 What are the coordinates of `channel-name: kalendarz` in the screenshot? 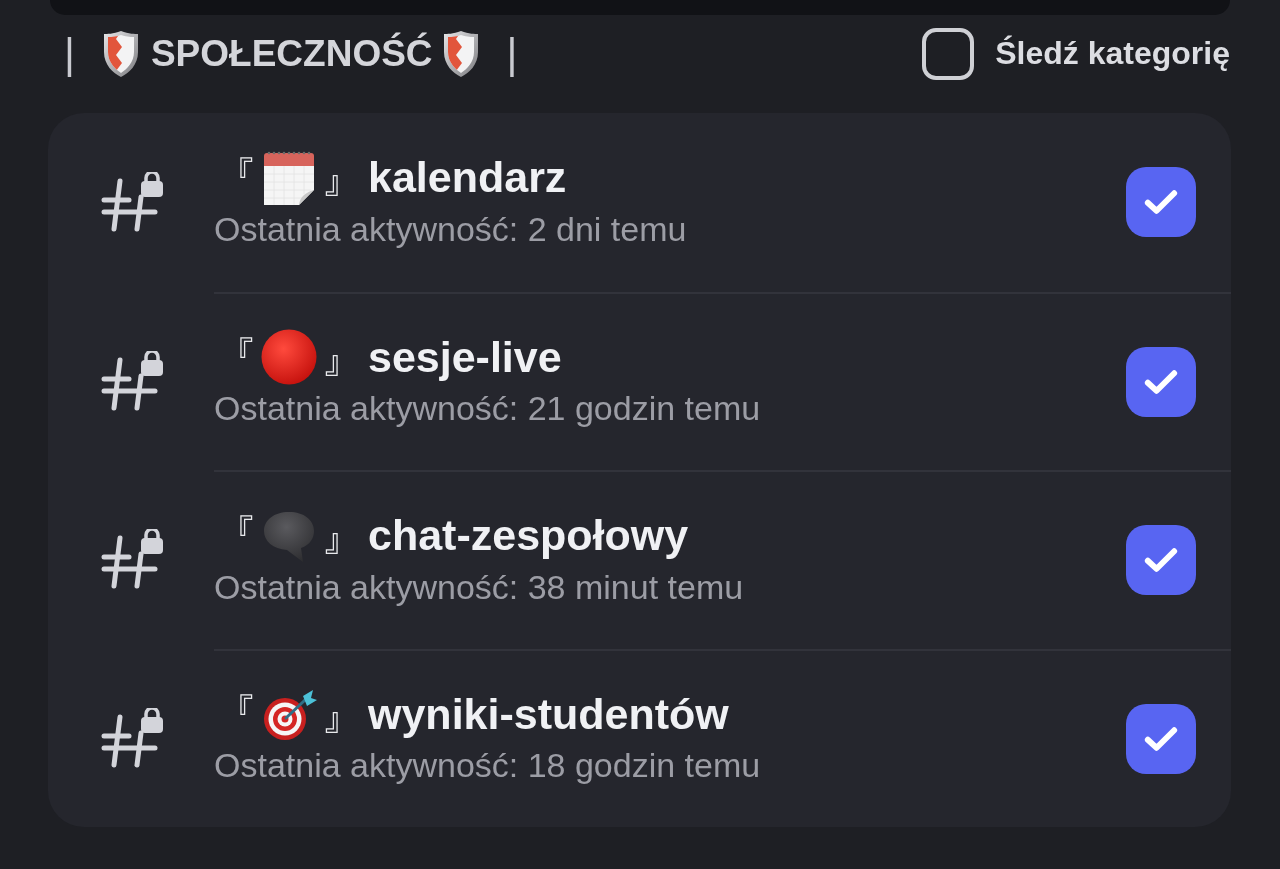 It's located at (467, 178).